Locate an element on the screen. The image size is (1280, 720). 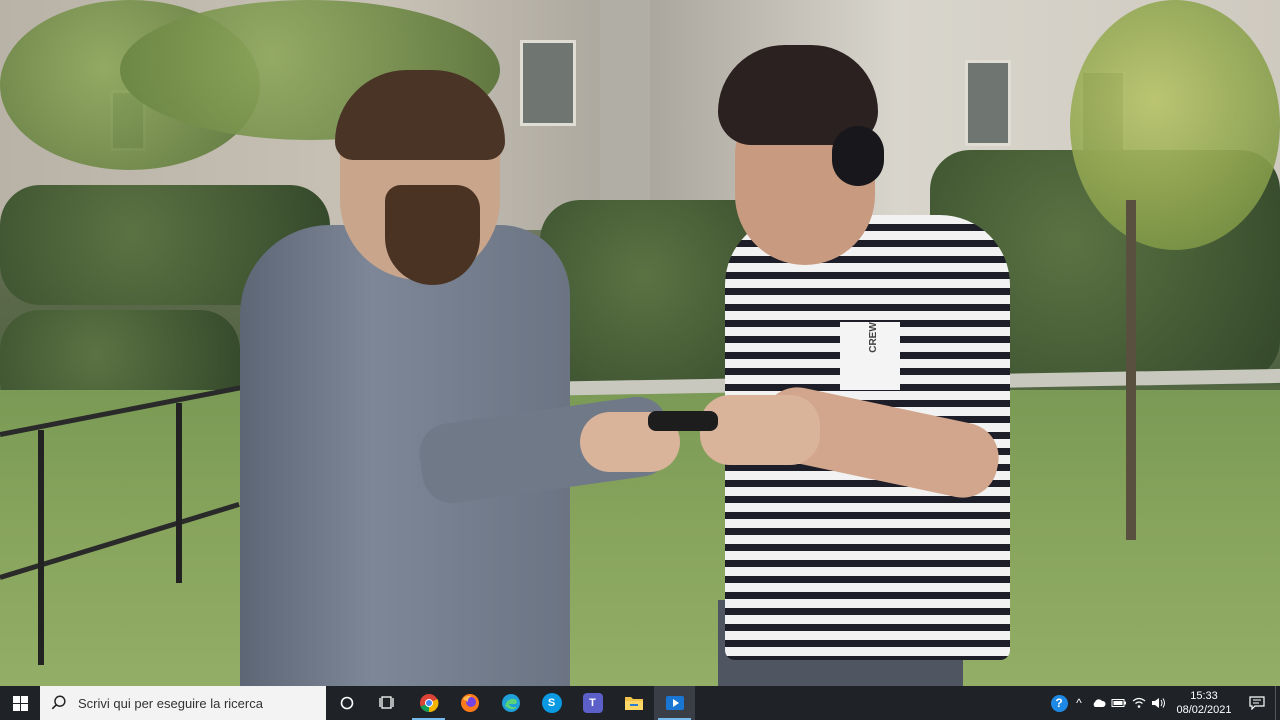
wifi-icon is located at coordinates (1139, 702).